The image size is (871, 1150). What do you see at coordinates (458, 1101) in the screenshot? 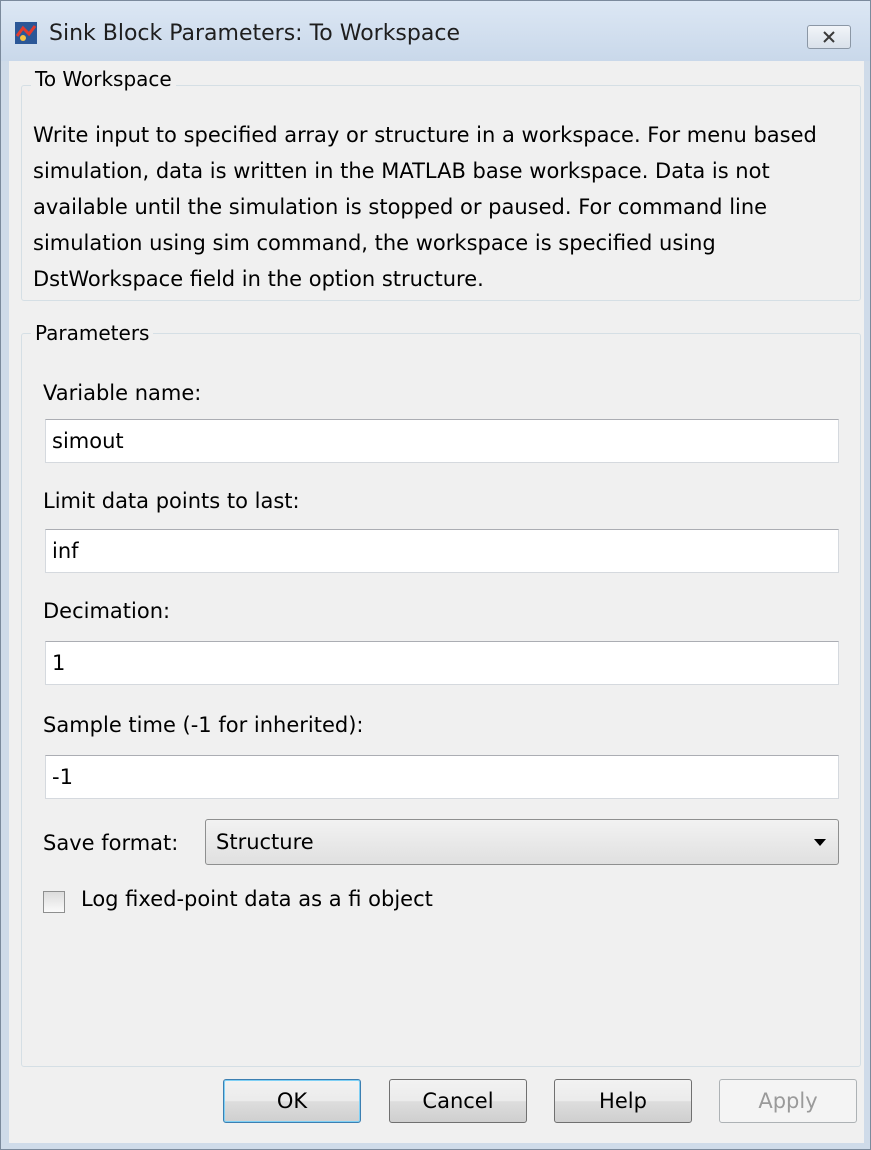
I see `cancel-button: Cancel` at bounding box center [458, 1101].